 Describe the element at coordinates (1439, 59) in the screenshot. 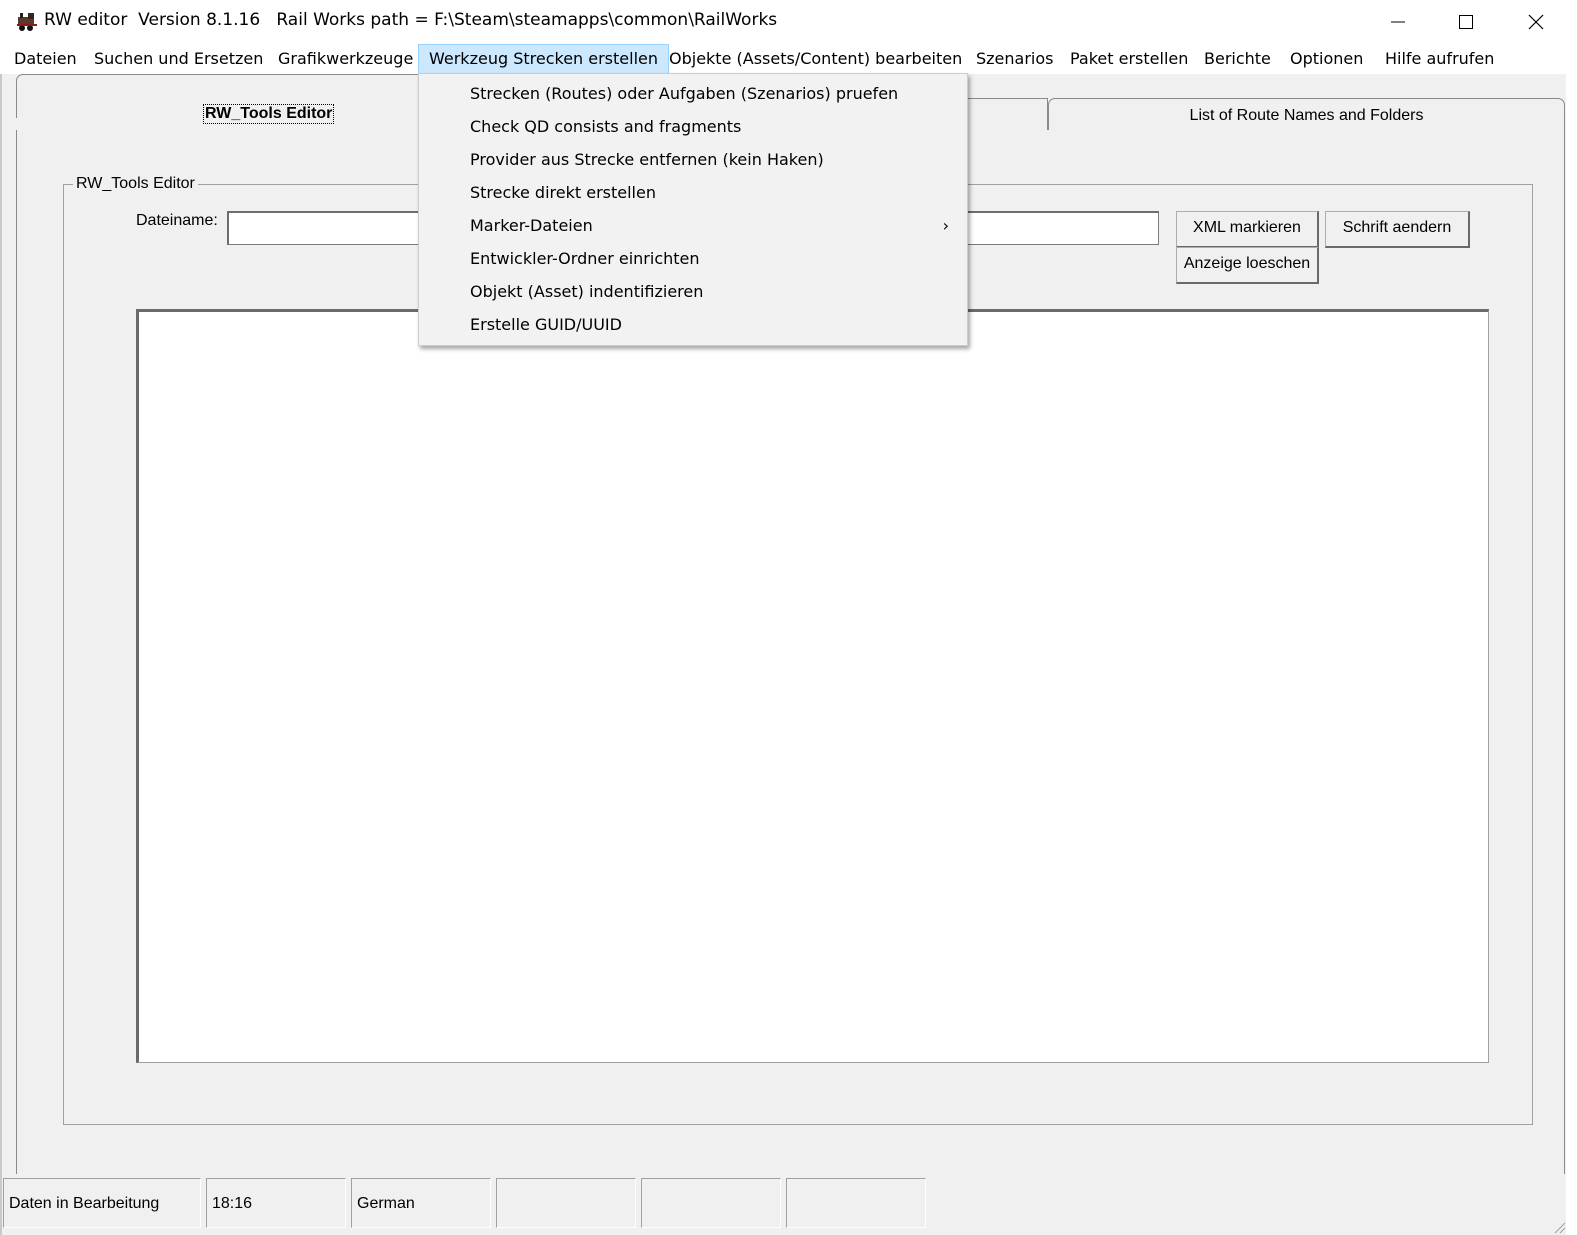

I see `menu-hilfe-aufrufen: Hilfe aufrufen` at that location.